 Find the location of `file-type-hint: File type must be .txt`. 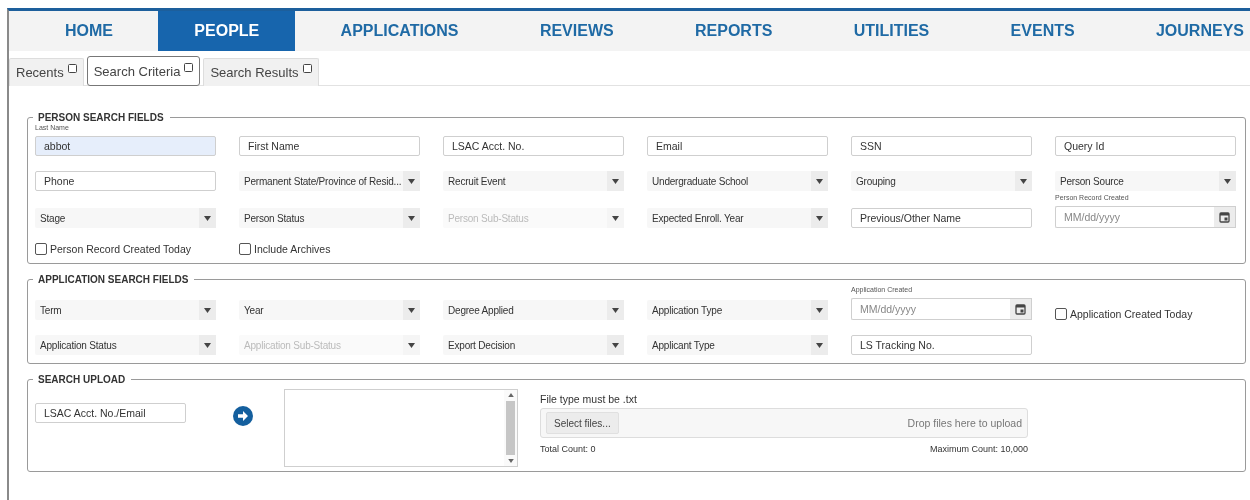

file-type-hint: File type must be .txt is located at coordinates (589, 399).